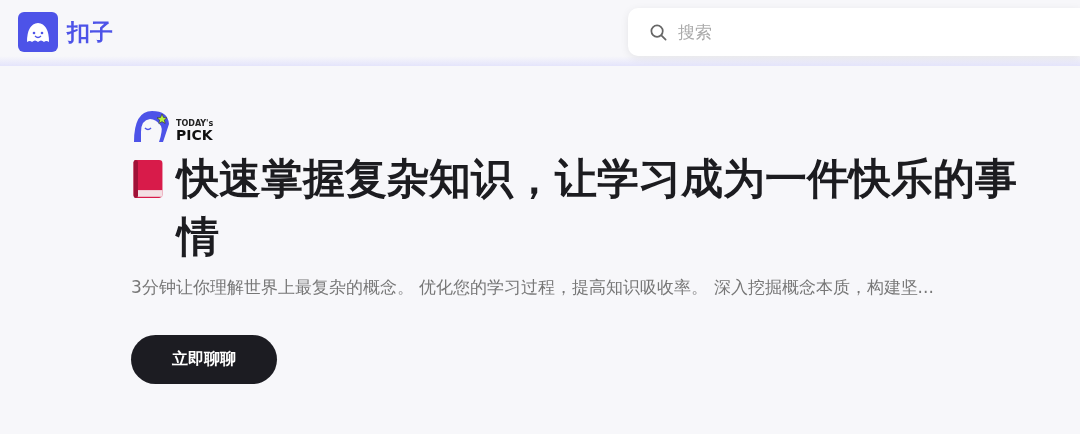  I want to click on brand-name: 扣子, so click(90, 32).